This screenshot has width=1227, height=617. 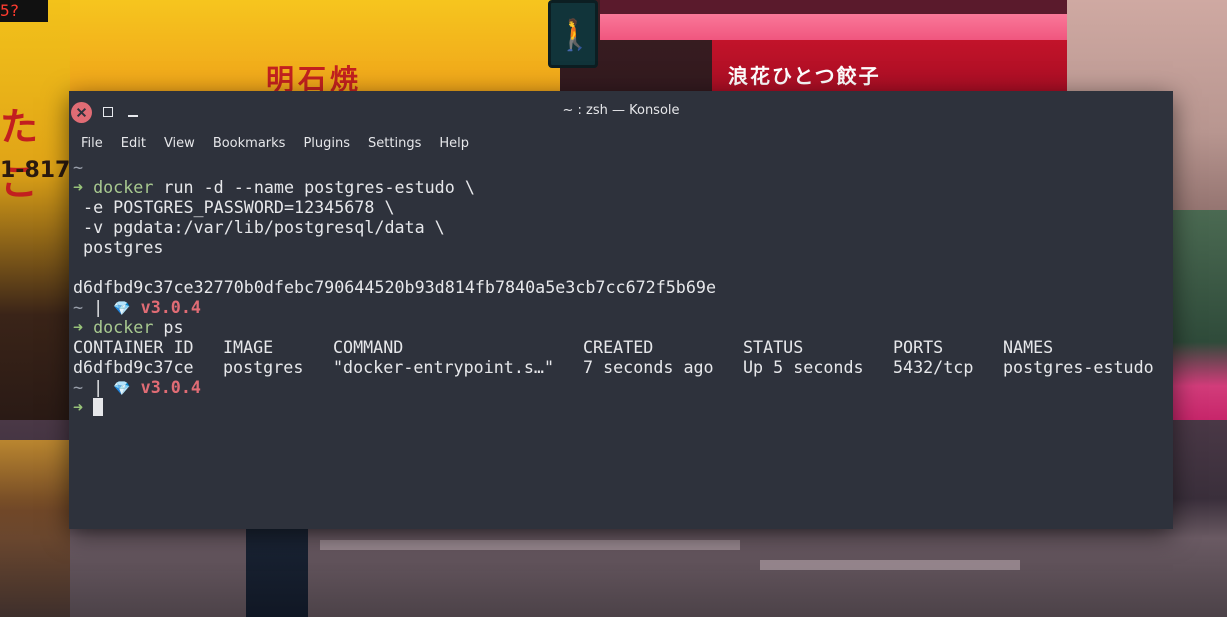 I want to click on active-prompt: ➜, so click(x=621, y=407).